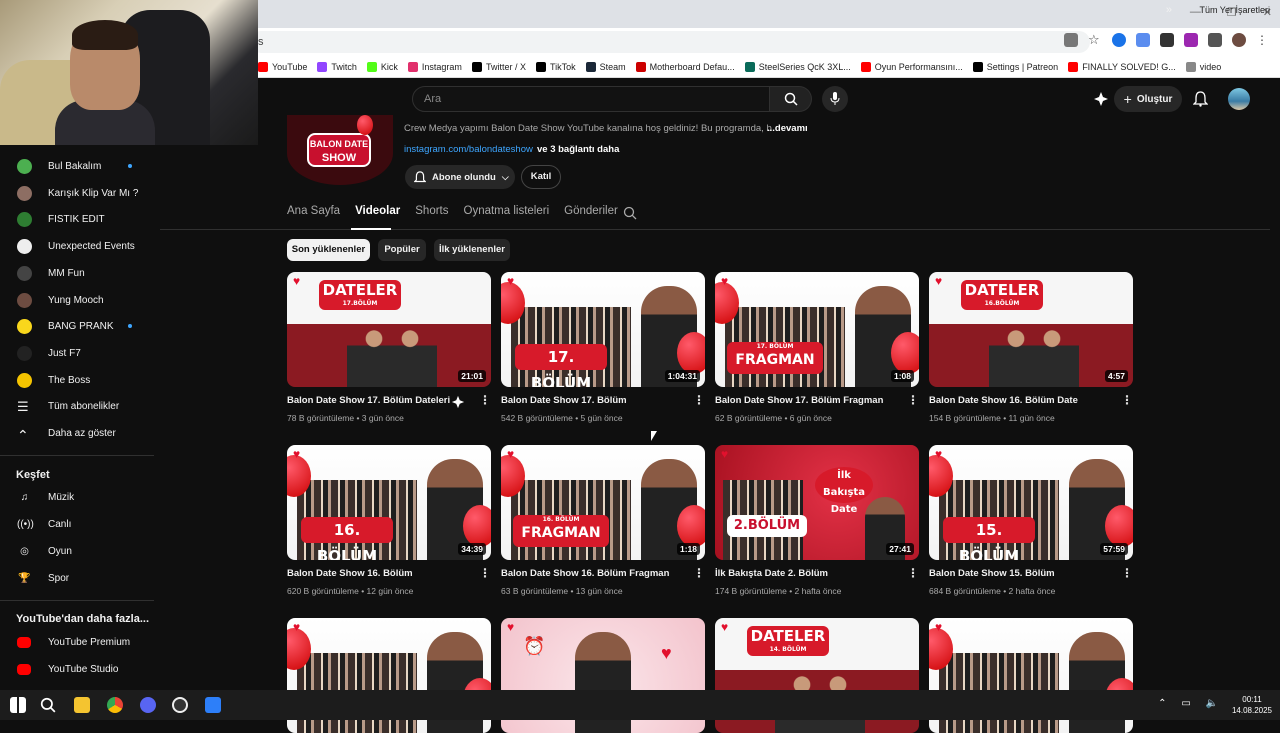 Image resolution: width=1280 pixels, height=733 pixels. Describe the element at coordinates (1200, 99) in the screenshot. I see `bell-icon` at that location.